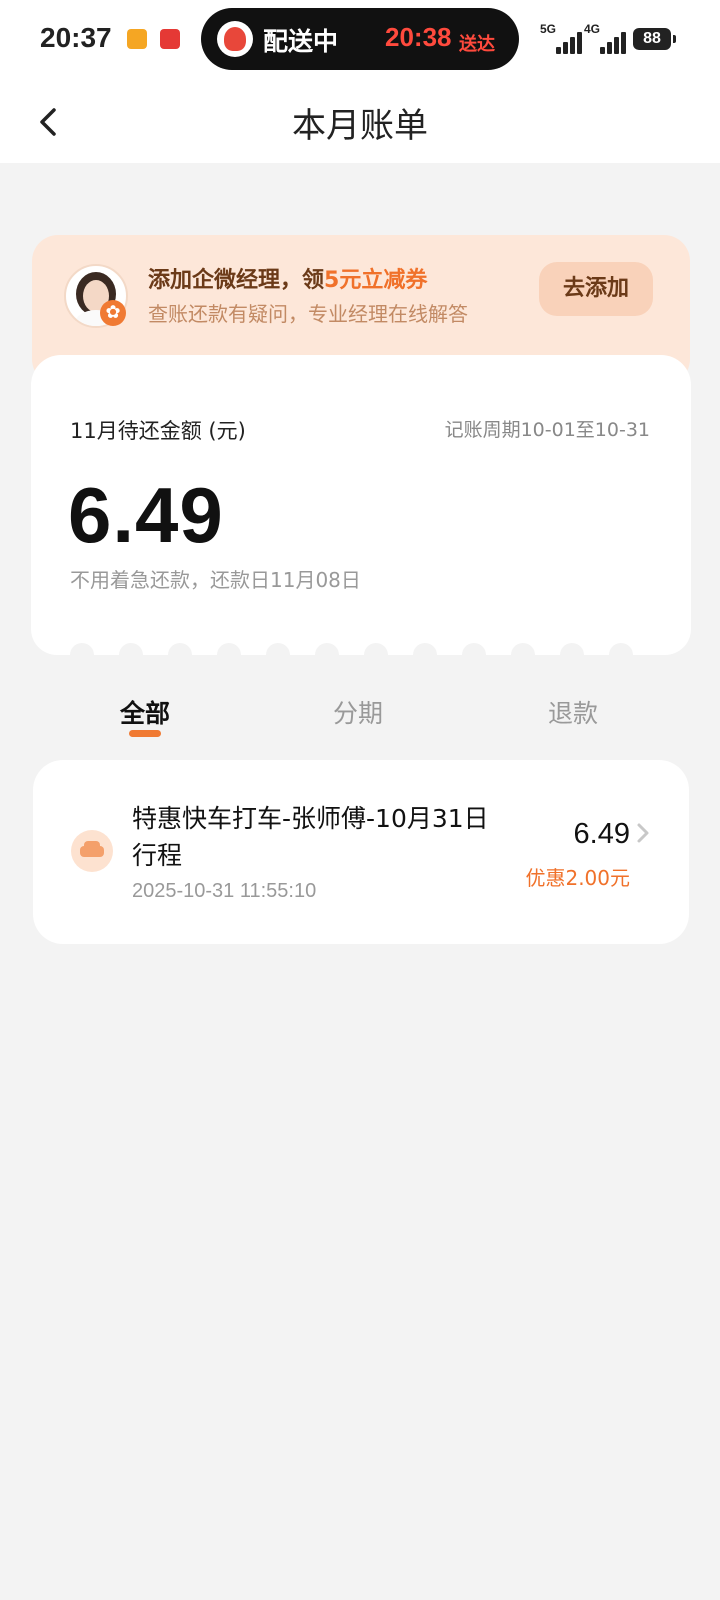  I want to click on delivery-status-label: 配送中, so click(301, 41).